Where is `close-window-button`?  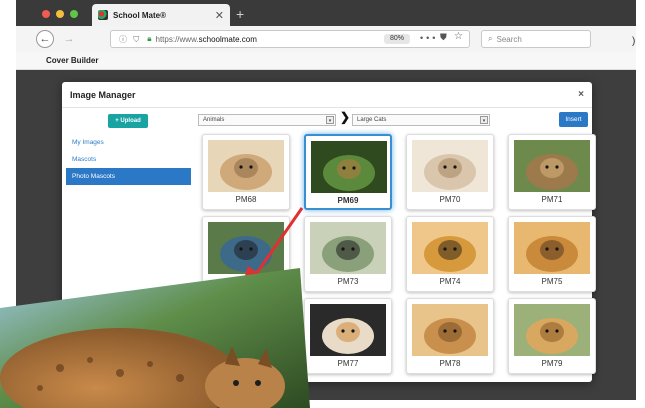 close-window-button is located at coordinates (46, 14).